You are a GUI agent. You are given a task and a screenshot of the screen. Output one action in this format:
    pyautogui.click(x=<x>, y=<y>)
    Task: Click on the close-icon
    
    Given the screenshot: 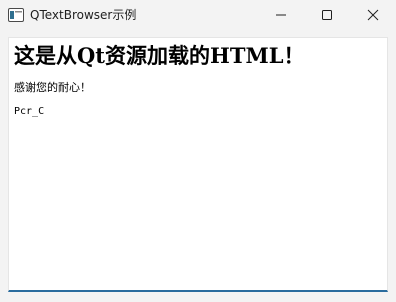 What is the action you would take?
    pyautogui.click(x=373, y=15)
    